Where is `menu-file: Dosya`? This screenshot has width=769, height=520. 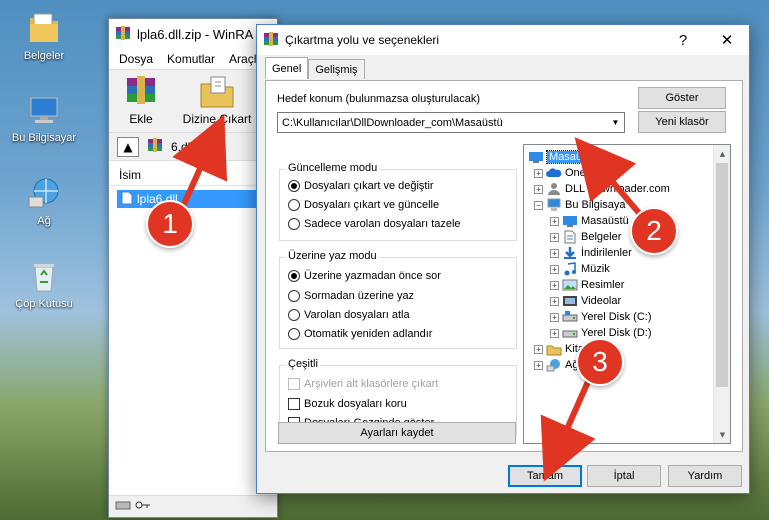
menu-file: Dosya is located at coordinates (136, 59).